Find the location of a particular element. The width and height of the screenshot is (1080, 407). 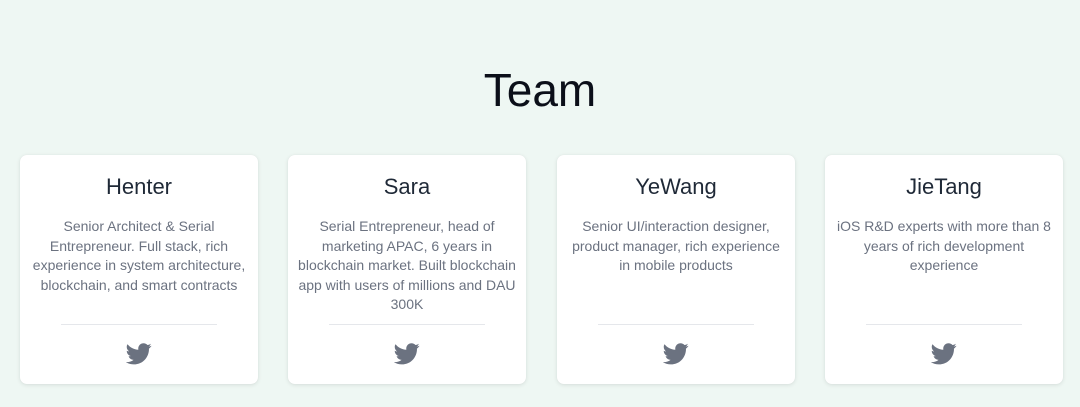

member-name: JieTang is located at coordinates (944, 186).